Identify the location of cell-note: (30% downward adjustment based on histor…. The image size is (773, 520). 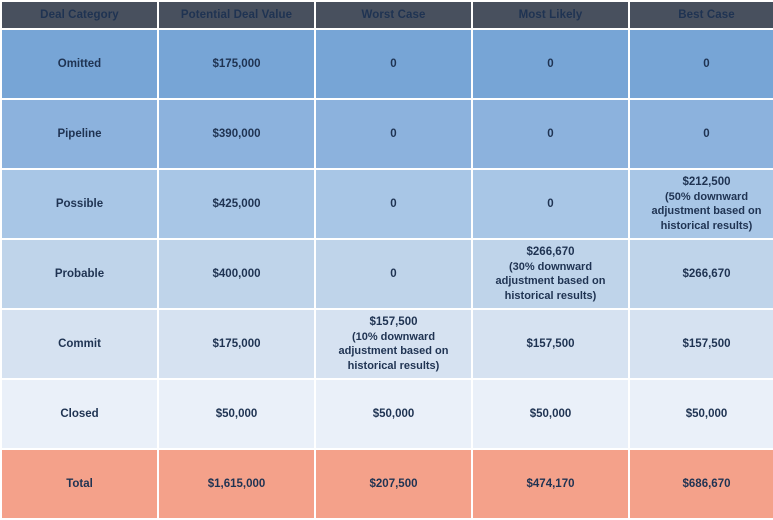
(550, 281).